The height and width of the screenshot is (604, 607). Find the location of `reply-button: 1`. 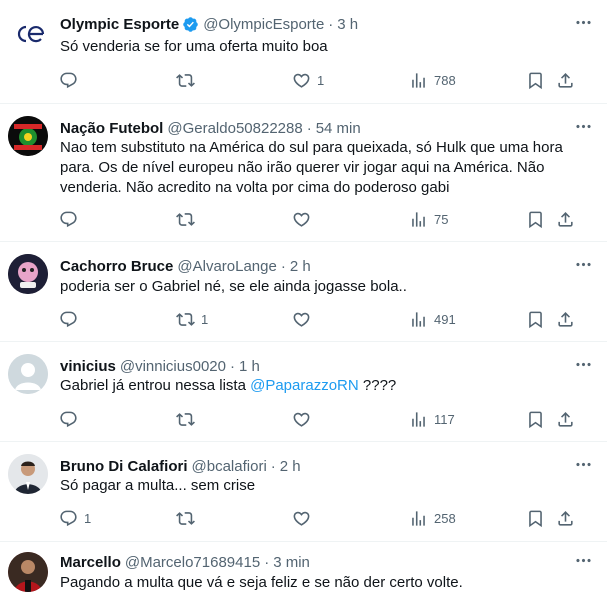

reply-button: 1 is located at coordinates (75, 518).